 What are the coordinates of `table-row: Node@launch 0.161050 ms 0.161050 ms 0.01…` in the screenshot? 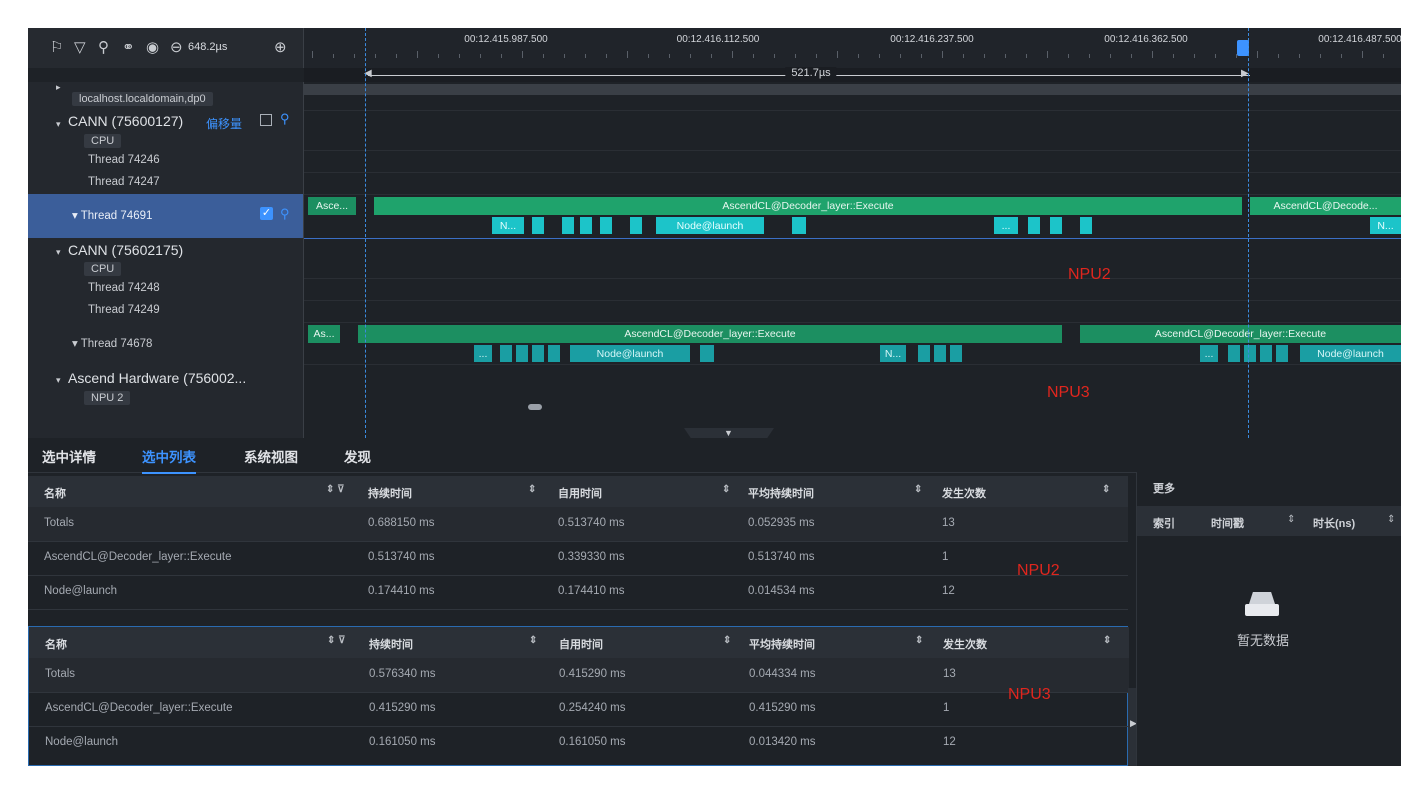 It's located at (579, 743).